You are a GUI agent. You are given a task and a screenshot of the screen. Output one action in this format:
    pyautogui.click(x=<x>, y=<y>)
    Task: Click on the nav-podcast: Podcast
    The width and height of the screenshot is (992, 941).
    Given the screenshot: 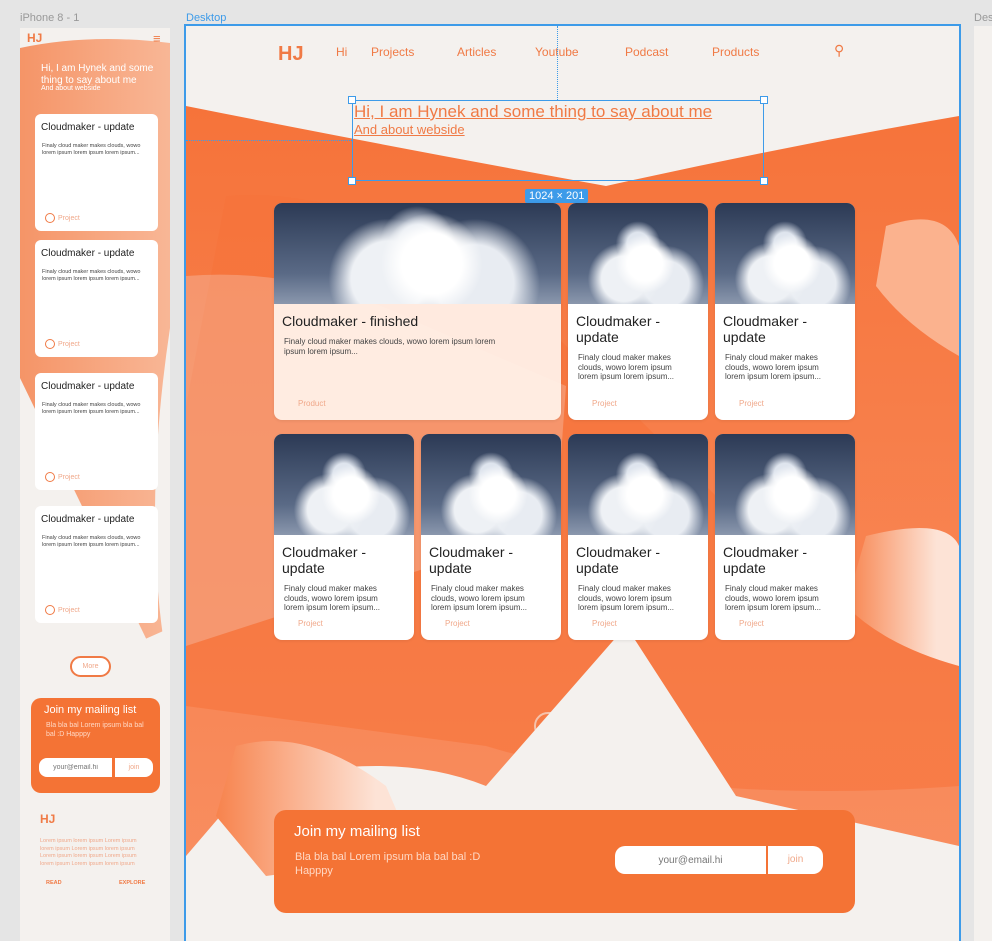 What is the action you would take?
    pyautogui.click(x=646, y=52)
    